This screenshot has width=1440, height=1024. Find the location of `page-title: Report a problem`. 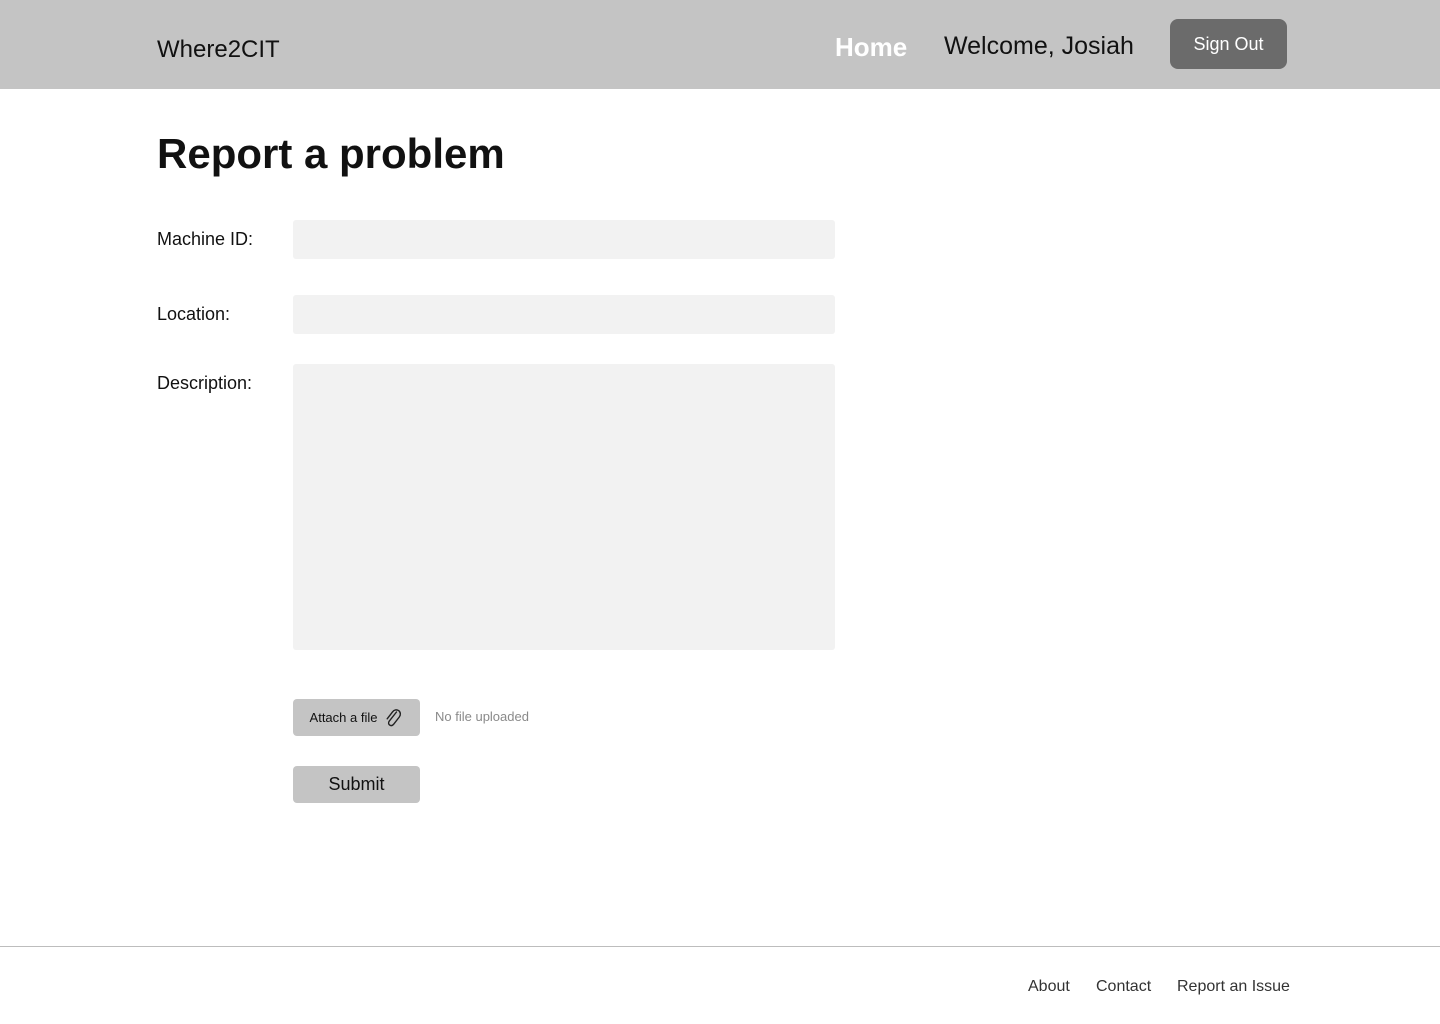

page-title: Report a problem is located at coordinates (331, 153).